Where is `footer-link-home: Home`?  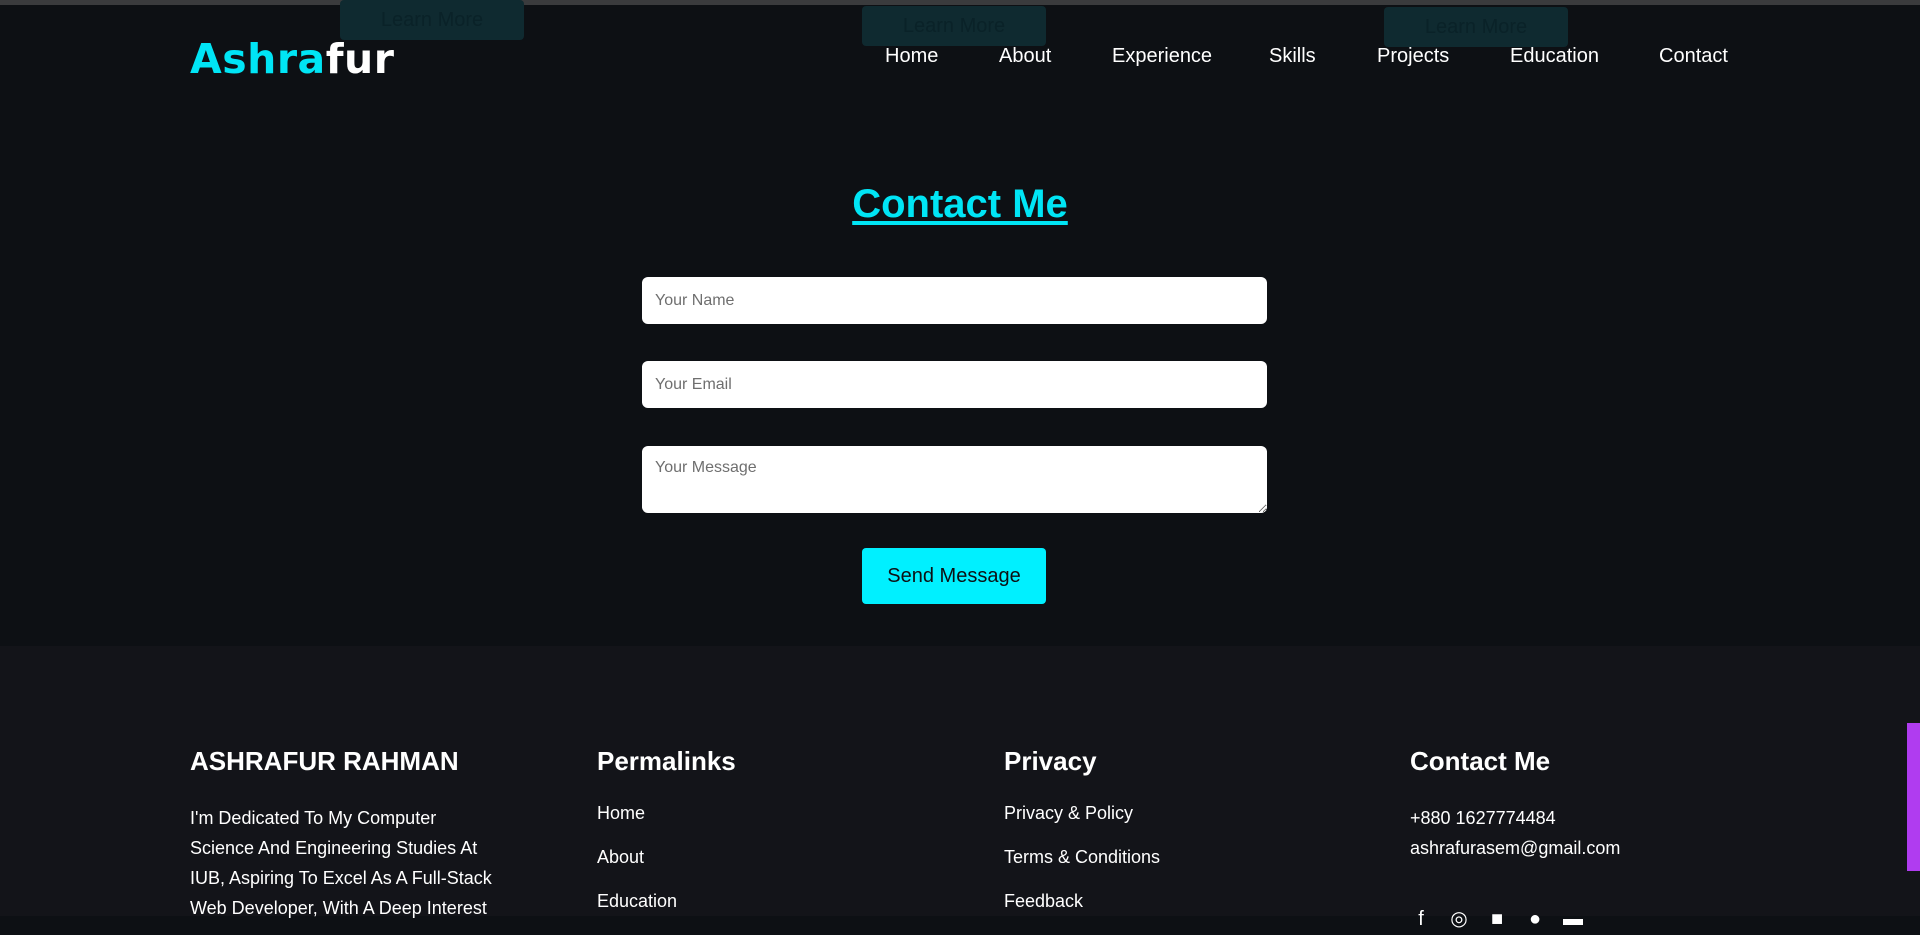
footer-link-home: Home is located at coordinates (666, 813).